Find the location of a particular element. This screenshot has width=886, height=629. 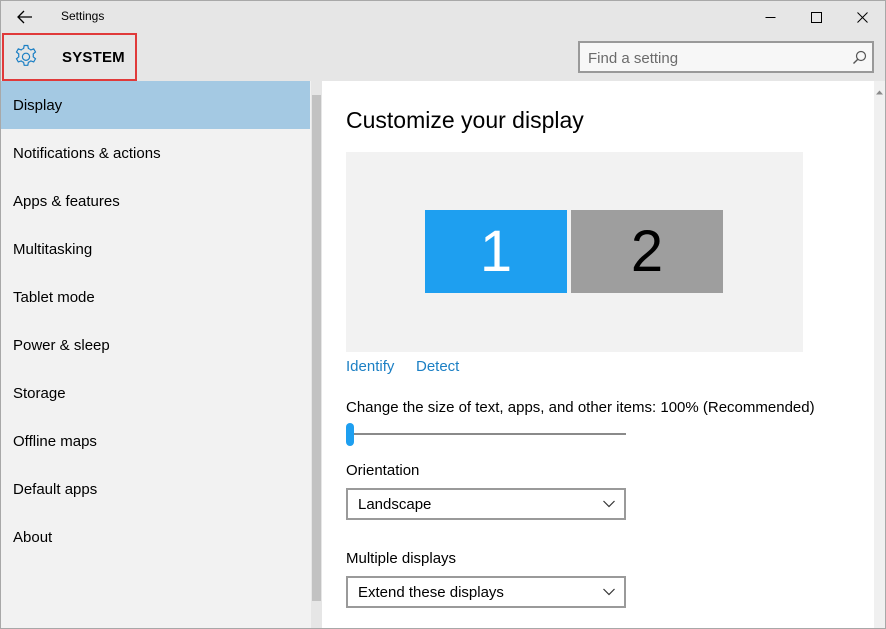

close-button is located at coordinates (862, 17).